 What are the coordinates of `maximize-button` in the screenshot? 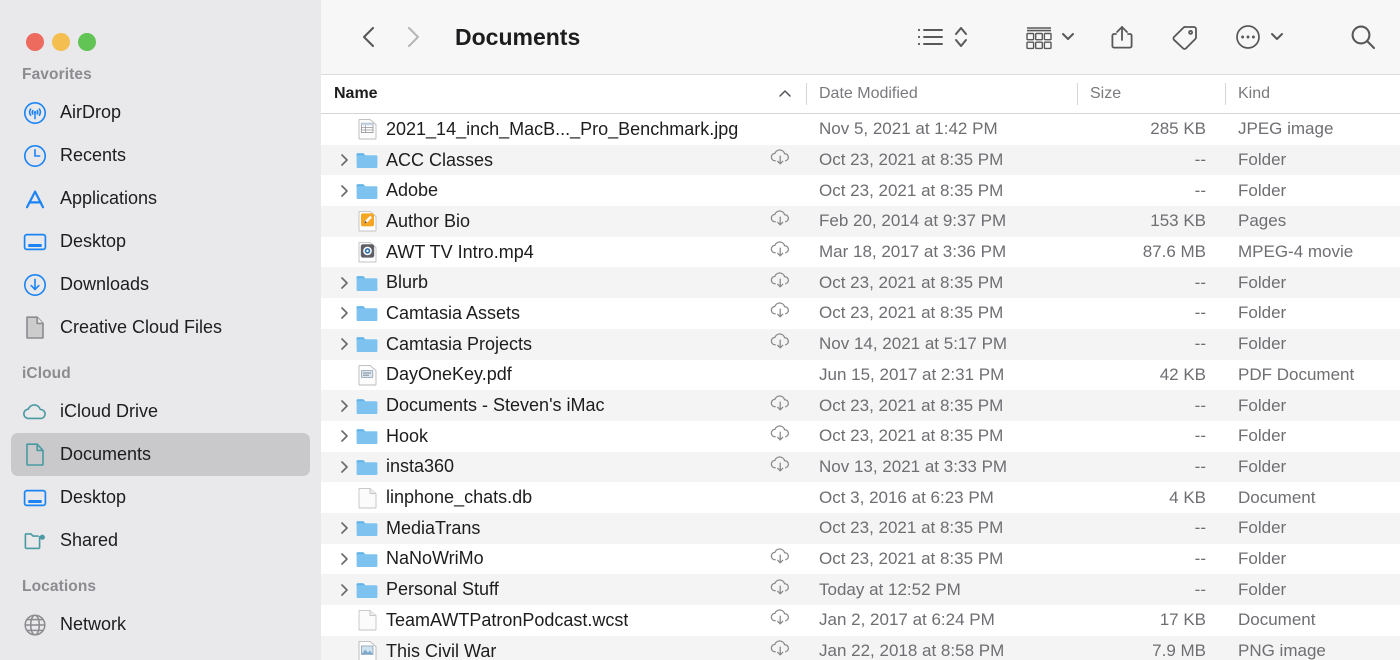 It's located at (87, 42).